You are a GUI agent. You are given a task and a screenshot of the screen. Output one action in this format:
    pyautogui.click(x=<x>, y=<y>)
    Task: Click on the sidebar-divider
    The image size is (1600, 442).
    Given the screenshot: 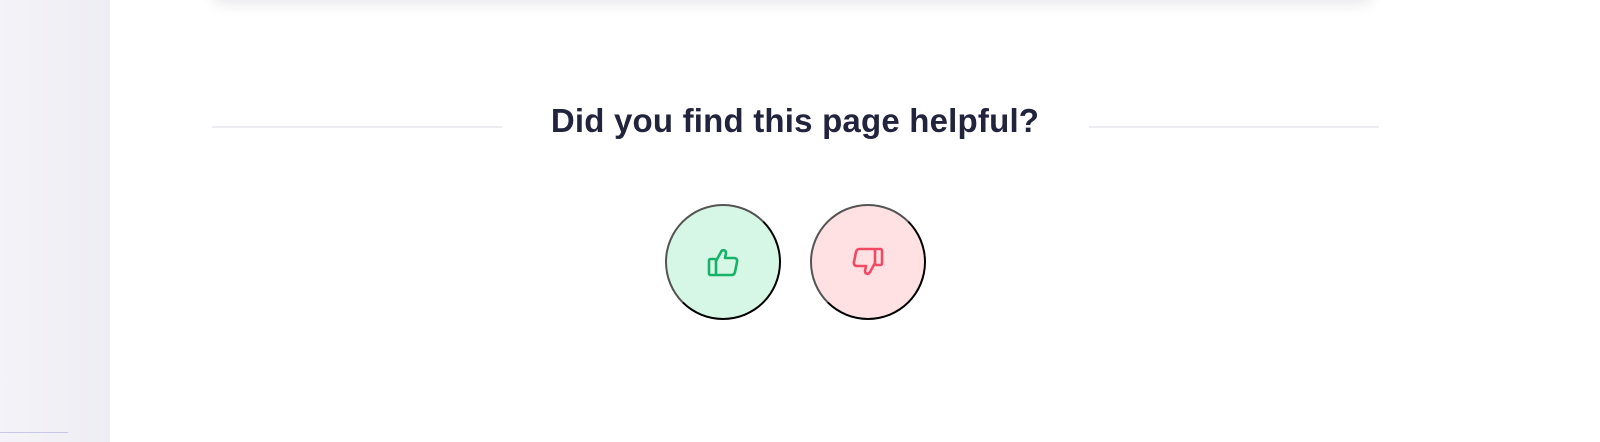 What is the action you would take?
    pyautogui.click(x=34, y=432)
    